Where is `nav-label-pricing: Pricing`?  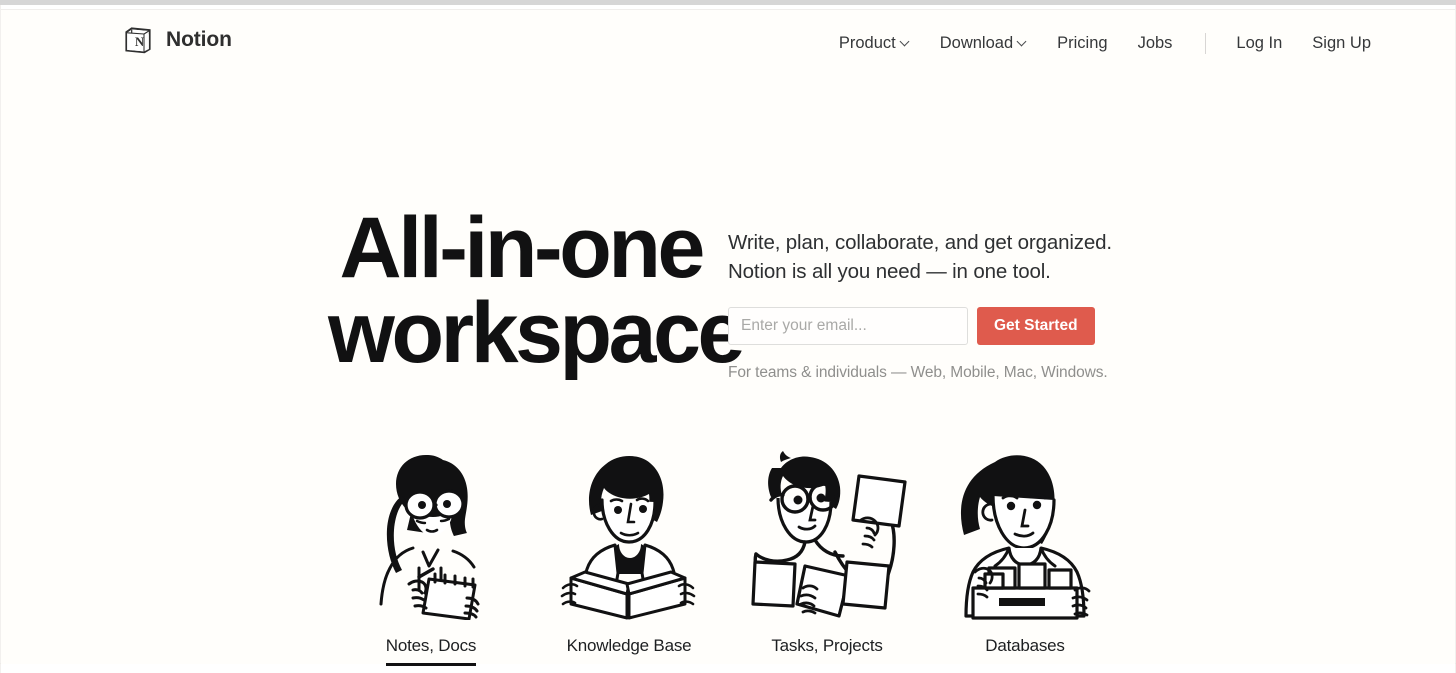
nav-label-pricing: Pricing is located at coordinates (1082, 42).